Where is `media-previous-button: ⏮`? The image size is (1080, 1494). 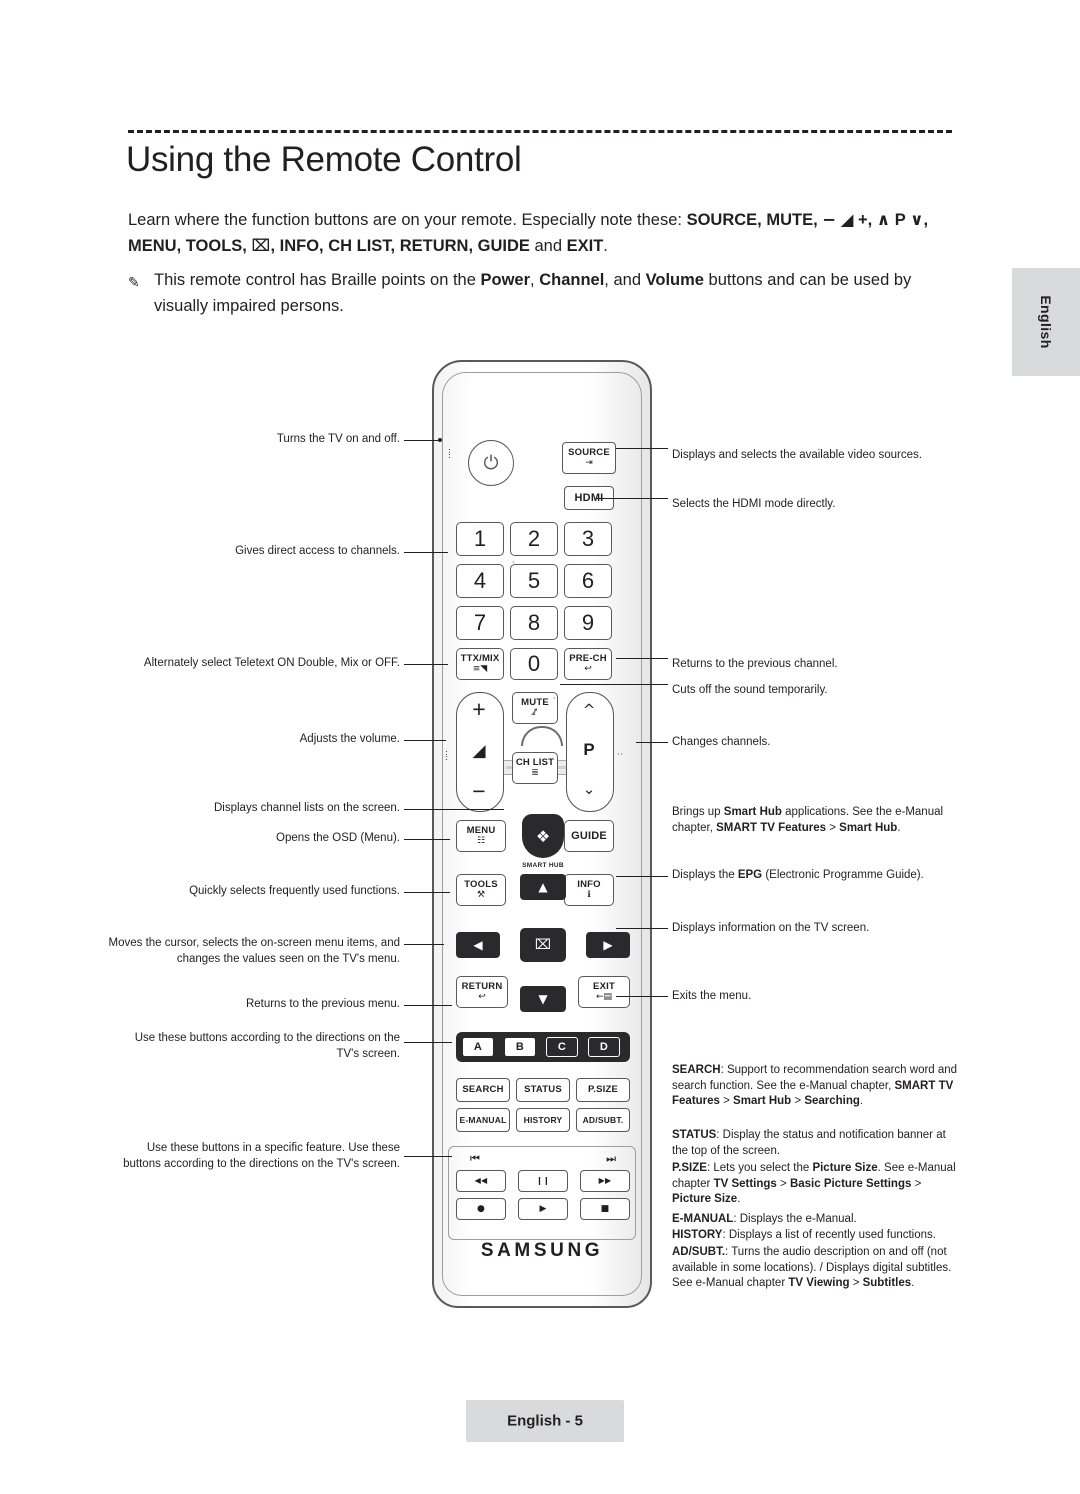
media-previous-button: ⏮ is located at coordinates (475, 1159).